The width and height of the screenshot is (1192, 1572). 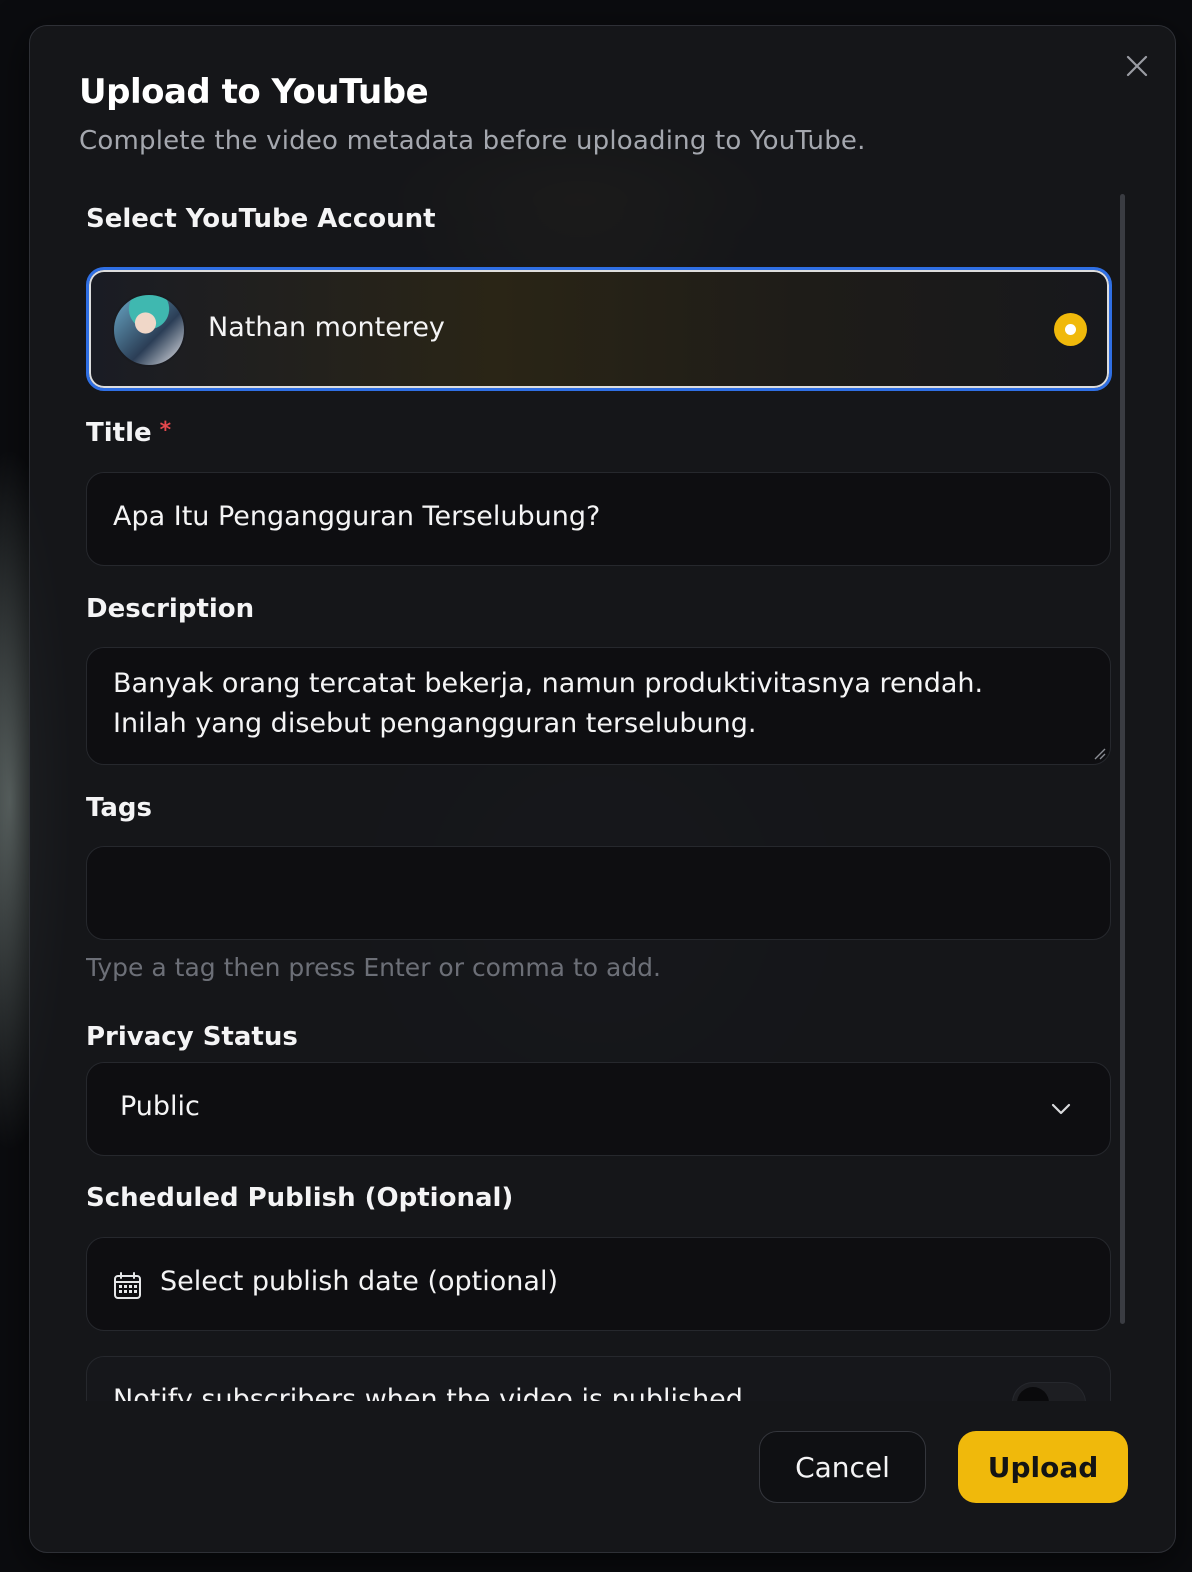 I want to click on title-input: Apa Itu Pengangguran Terselubung?, so click(x=598, y=519).